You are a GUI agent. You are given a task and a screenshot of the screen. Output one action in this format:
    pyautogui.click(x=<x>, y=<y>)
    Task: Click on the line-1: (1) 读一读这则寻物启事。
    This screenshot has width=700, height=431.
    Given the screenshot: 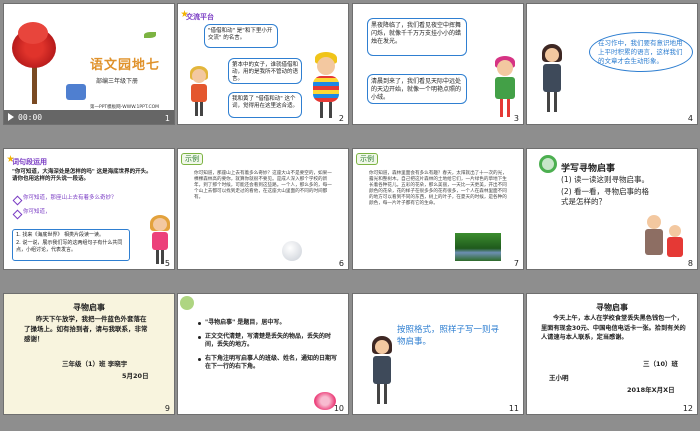 What is the action you would take?
    pyautogui.click(x=605, y=179)
    